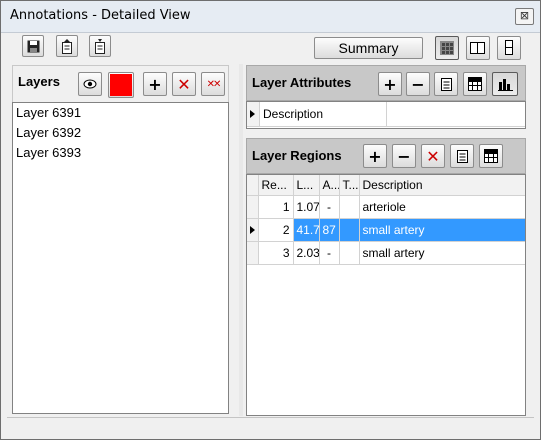 The width and height of the screenshot is (541, 440). I want to click on delete-all-layers-button: ✕✕, so click(213, 84).